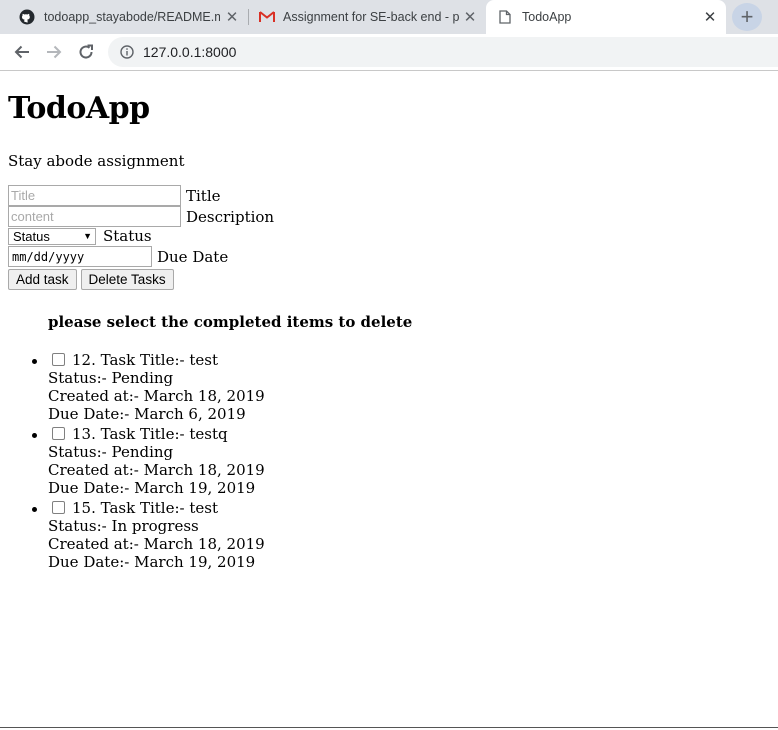 The height and width of the screenshot is (730, 778). I want to click on plus-icon: +, so click(747, 16).